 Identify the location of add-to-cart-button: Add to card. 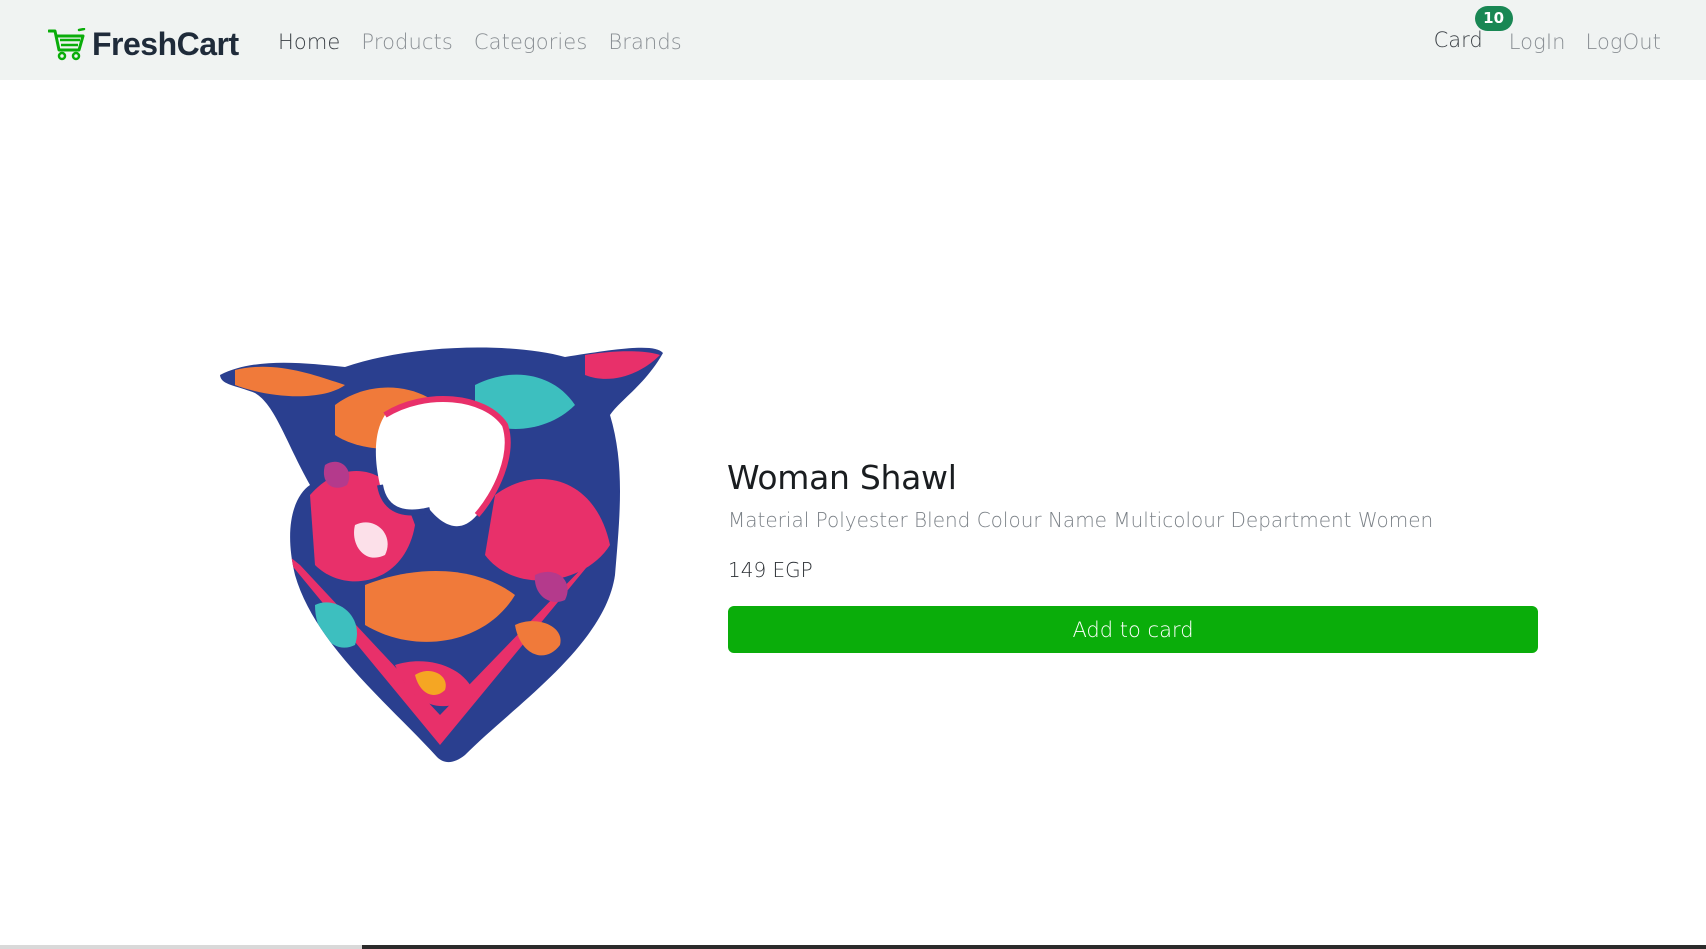
(1133, 629).